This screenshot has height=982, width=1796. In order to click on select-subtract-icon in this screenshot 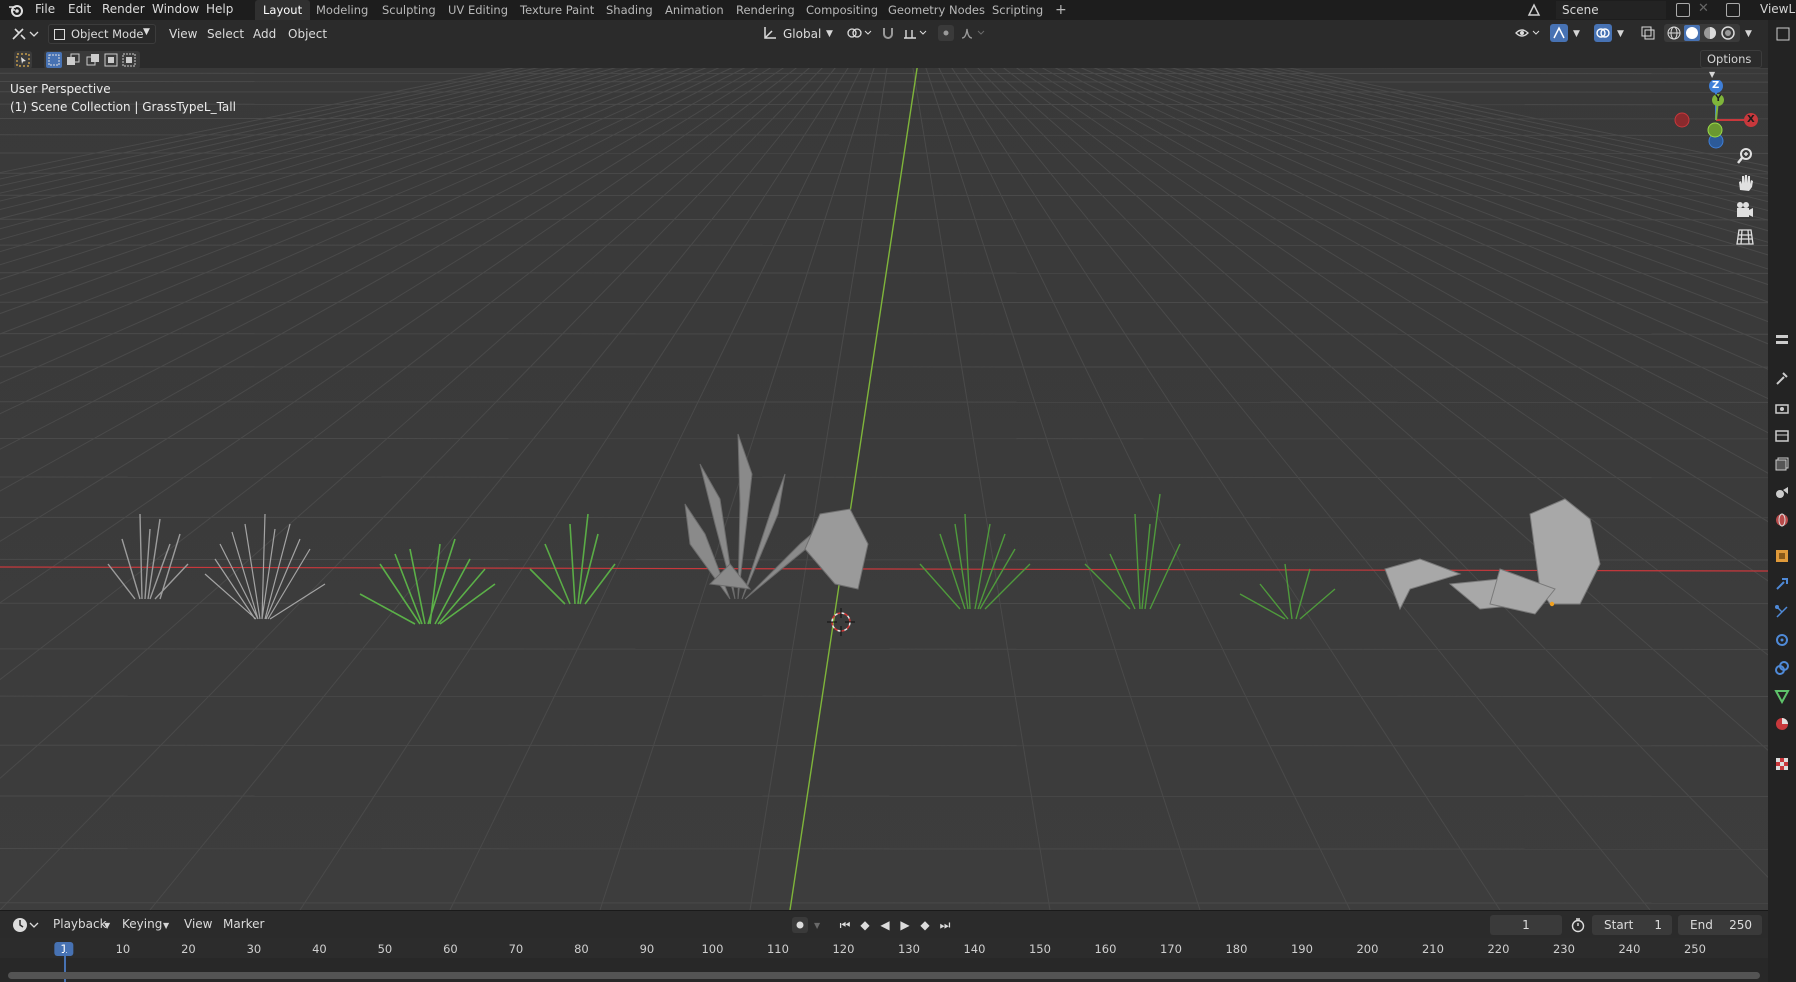, I will do `click(93, 60)`.